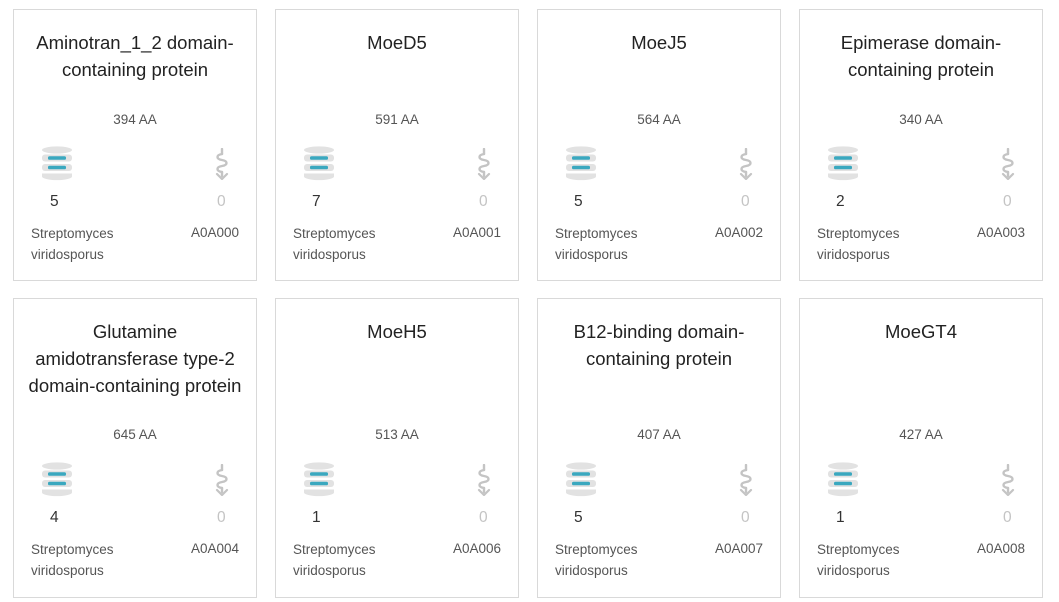 This screenshot has height=602, width=1059. What do you see at coordinates (397, 42) in the screenshot?
I see `protein-name: MoeD5` at bounding box center [397, 42].